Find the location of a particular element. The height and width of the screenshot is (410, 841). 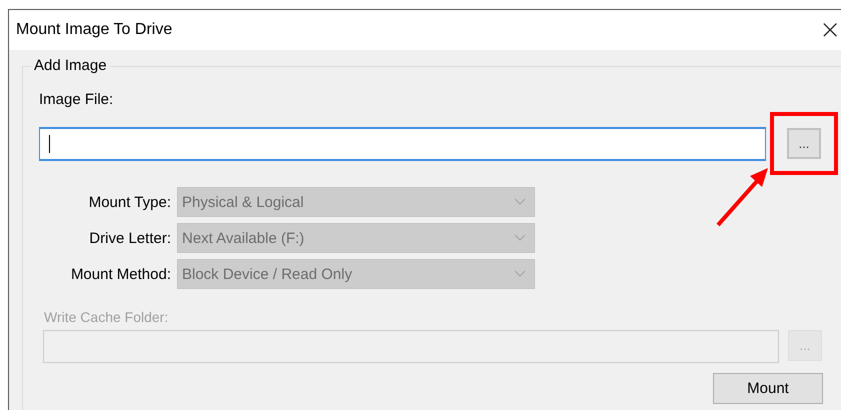

close-button: × is located at coordinates (828, 30).